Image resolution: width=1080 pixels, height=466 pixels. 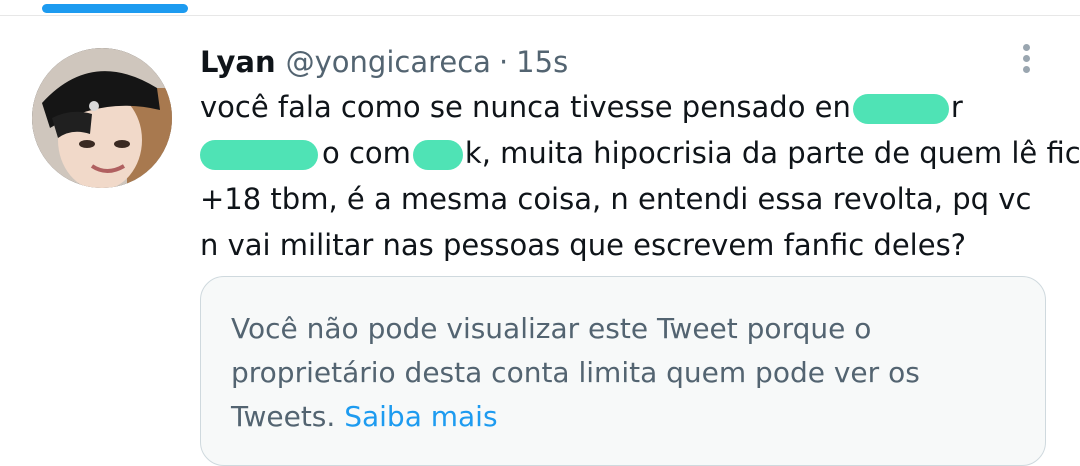 I want to click on message-segment: Tweets., so click(x=283, y=416).